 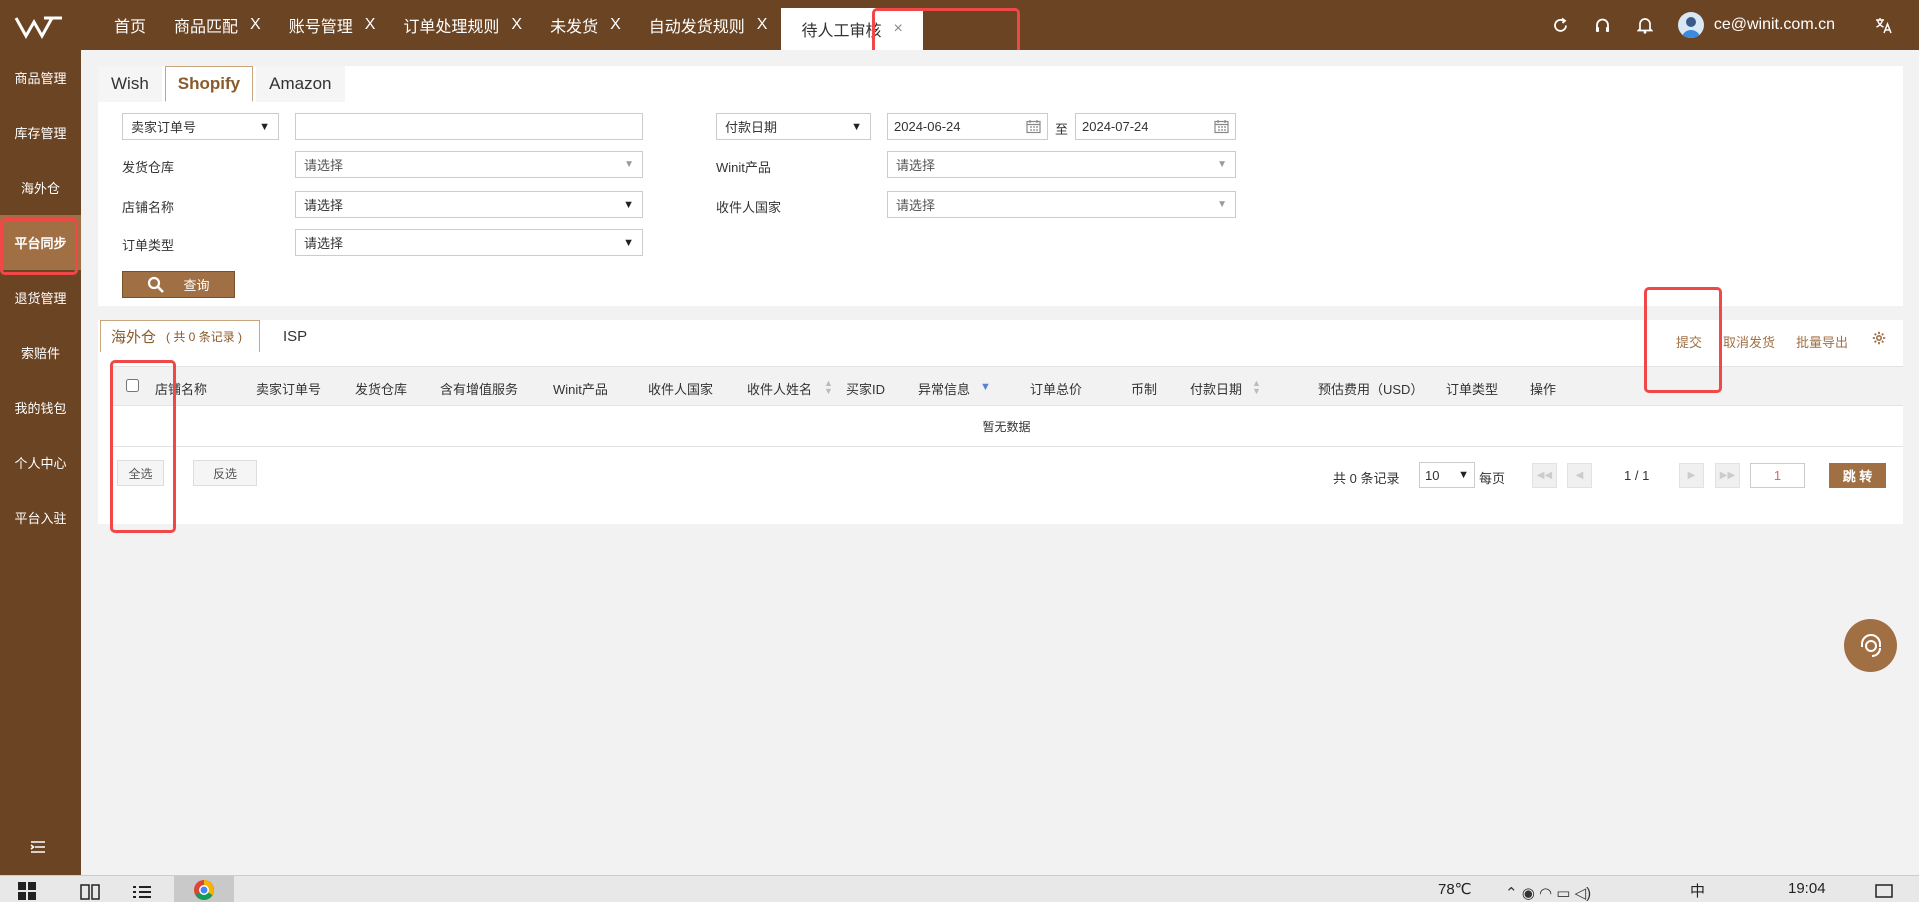 I want to click on close-icon: ×, so click(x=897, y=29).